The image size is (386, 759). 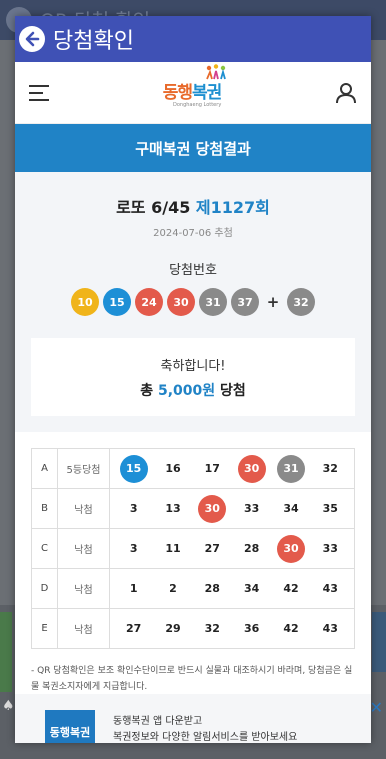 I want to click on winning-ball: 31, so click(x=213, y=302).